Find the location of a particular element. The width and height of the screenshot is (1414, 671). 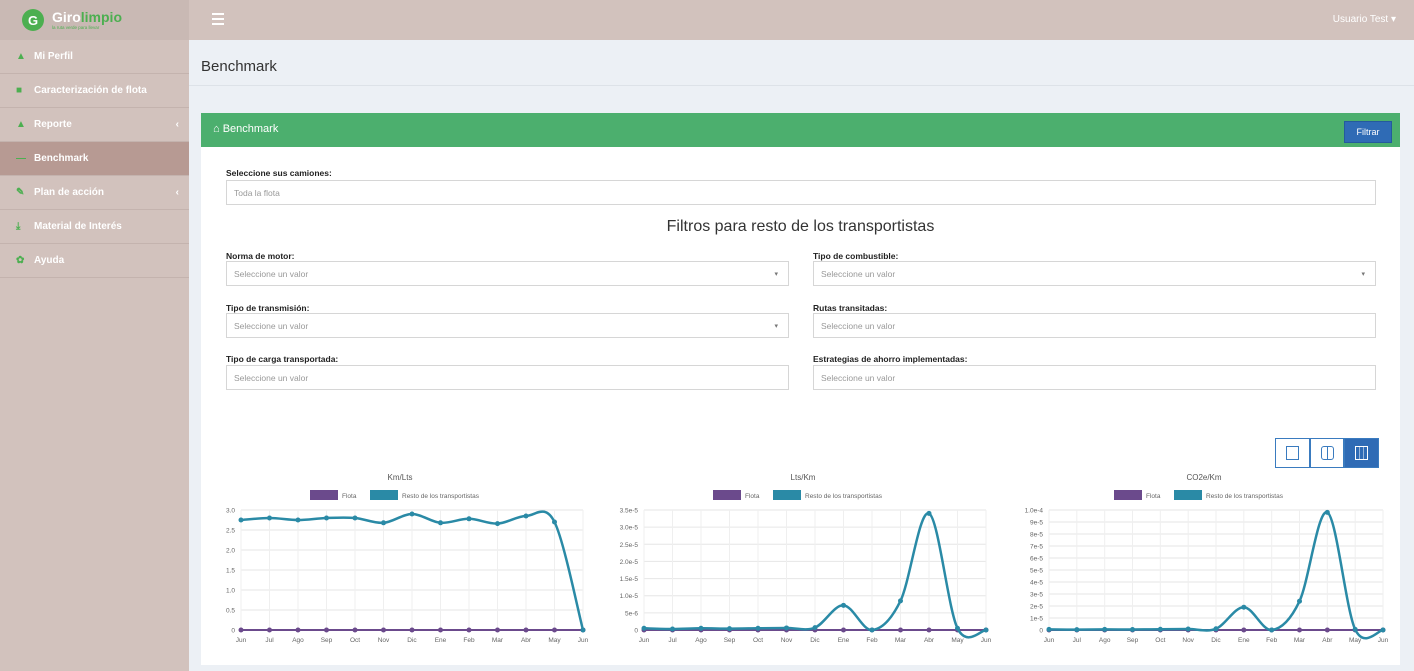

transmision-select: Seleccione un valor ▾ is located at coordinates (507, 325).